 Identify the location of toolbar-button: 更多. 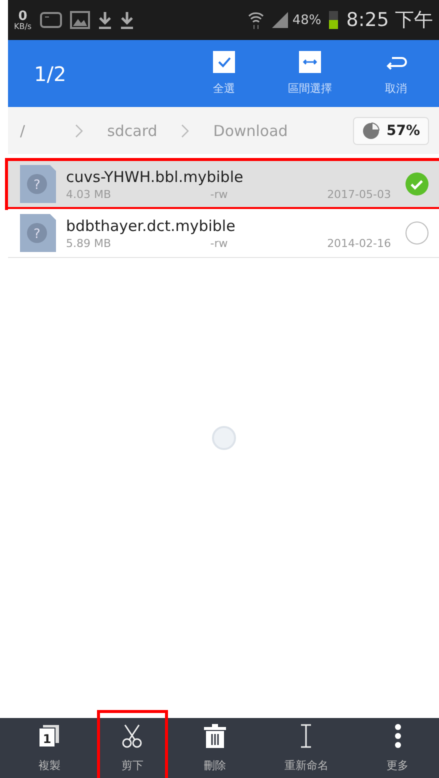
(397, 748).